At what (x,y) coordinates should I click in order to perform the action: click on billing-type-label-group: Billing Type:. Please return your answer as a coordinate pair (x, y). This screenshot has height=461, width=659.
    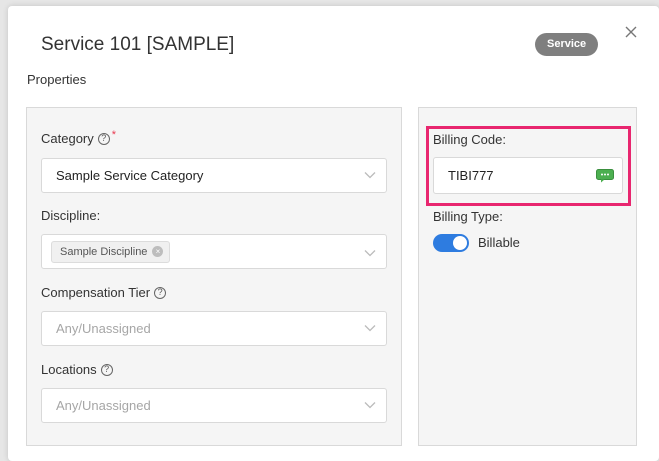
    Looking at the image, I should click on (468, 216).